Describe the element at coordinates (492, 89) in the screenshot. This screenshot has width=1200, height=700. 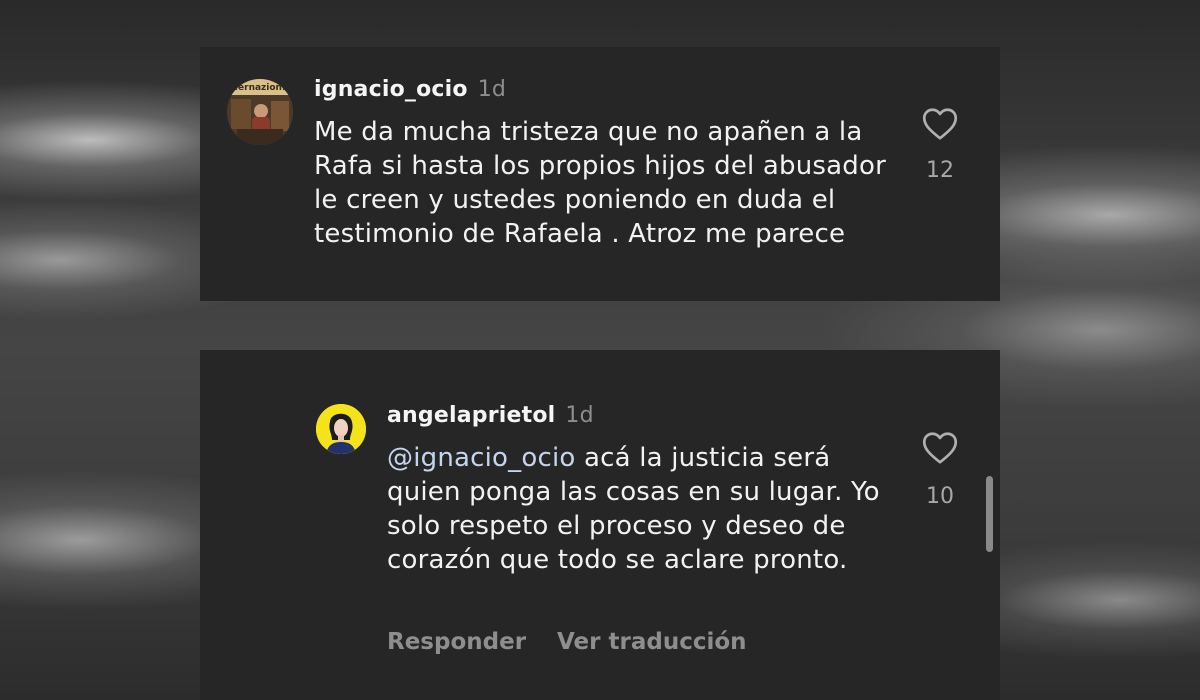
I see `comment-time: 1d` at that location.